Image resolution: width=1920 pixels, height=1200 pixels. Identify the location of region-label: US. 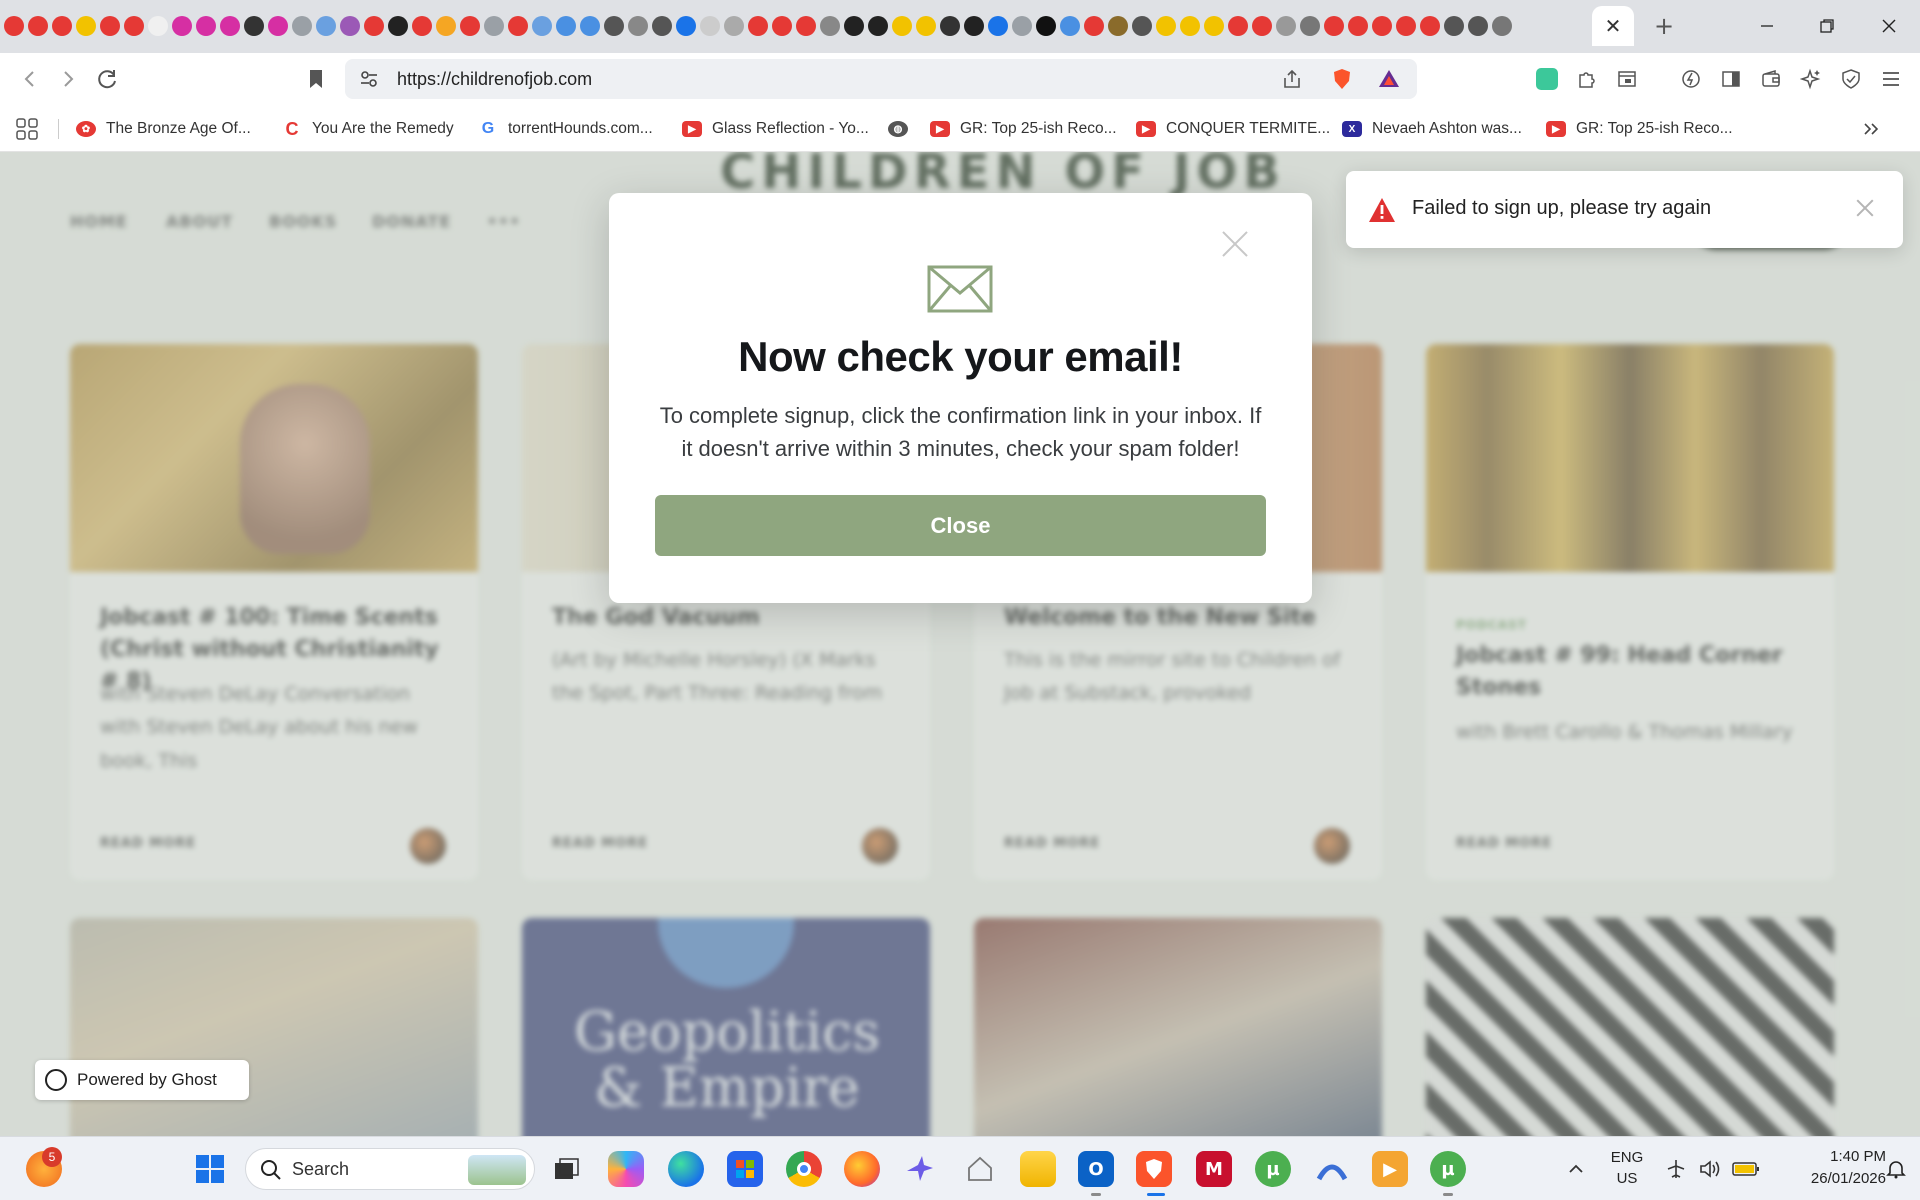
(1627, 1178).